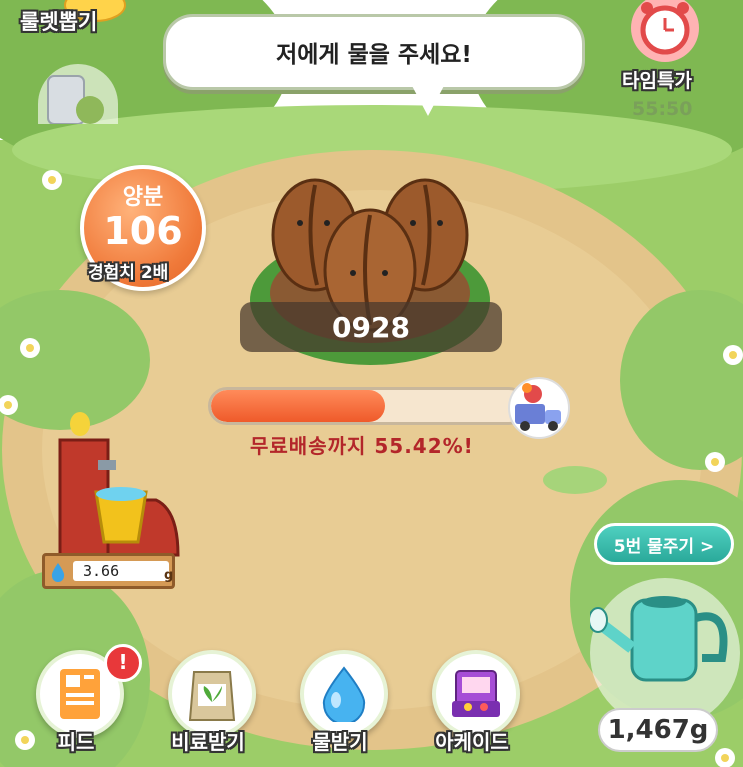 This screenshot has width=743, height=767. What do you see at coordinates (340, 740) in the screenshot?
I see `get-water-label: 물받기` at bounding box center [340, 740].